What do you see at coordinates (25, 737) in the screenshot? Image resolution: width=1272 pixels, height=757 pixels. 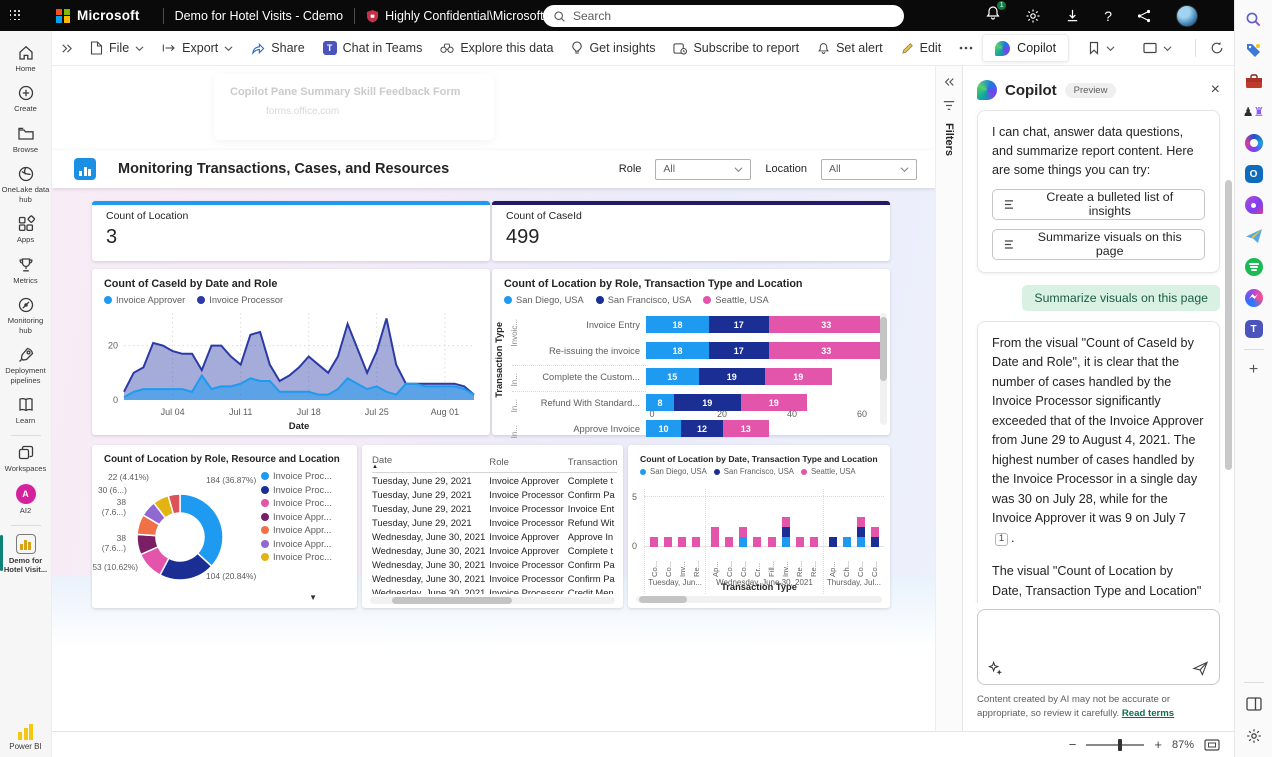 I see `power-bi-footer: Power BI` at bounding box center [25, 737].